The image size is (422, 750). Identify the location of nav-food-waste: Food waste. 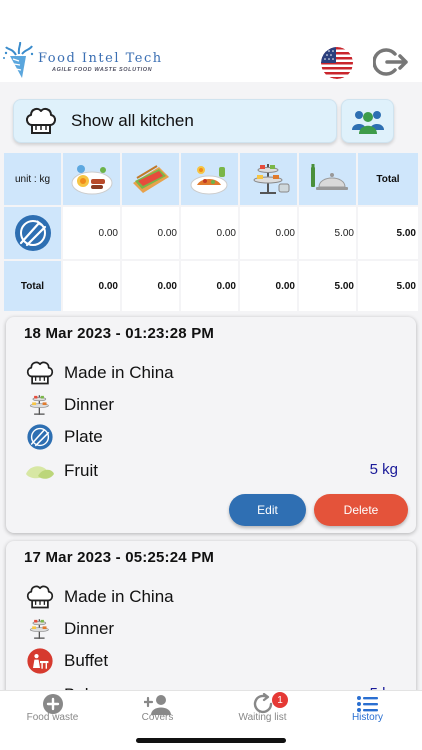
(52, 711).